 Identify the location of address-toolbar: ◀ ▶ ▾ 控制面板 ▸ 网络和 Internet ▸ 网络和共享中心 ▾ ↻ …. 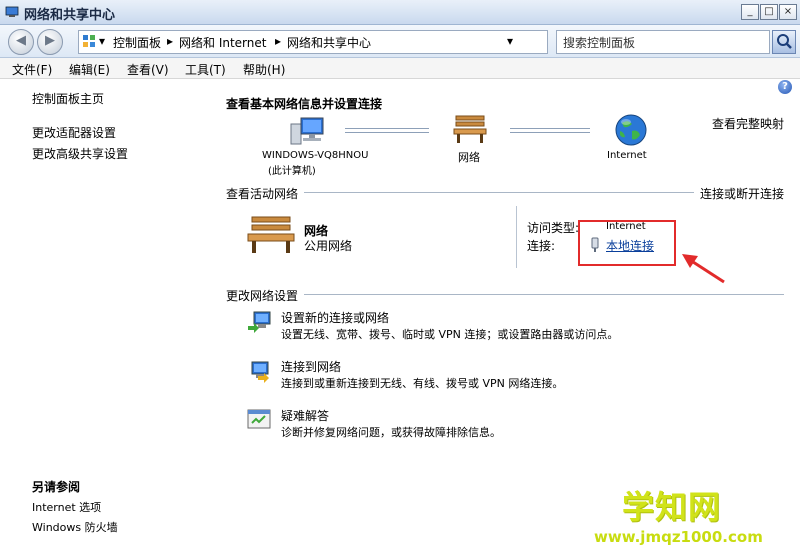
(400, 41).